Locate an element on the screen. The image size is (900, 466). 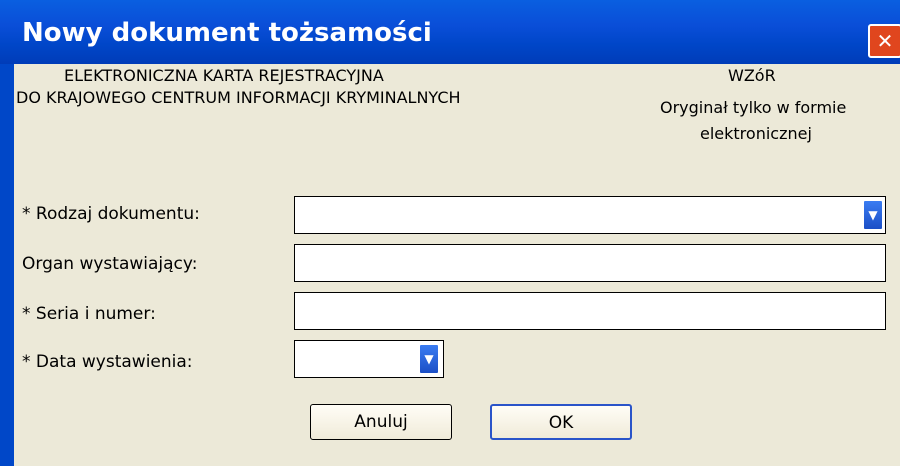
title-bar: Nowy dokument tożsamości ✕ is located at coordinates (450, 32).